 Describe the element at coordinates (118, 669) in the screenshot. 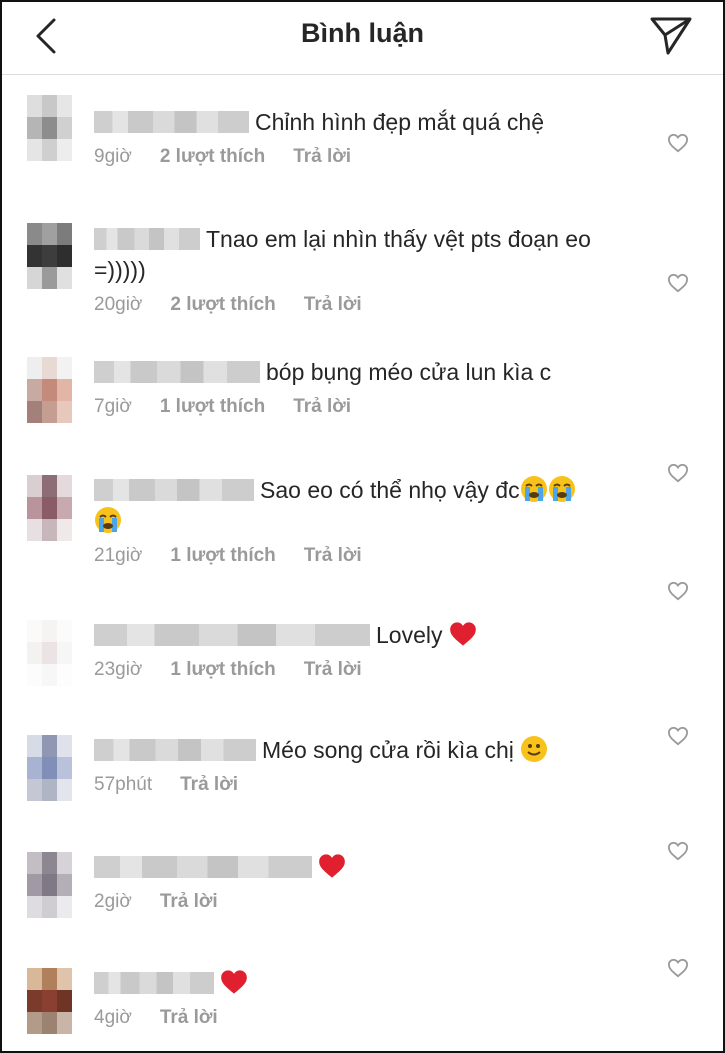

I see `comment-time: 23giờ` at that location.